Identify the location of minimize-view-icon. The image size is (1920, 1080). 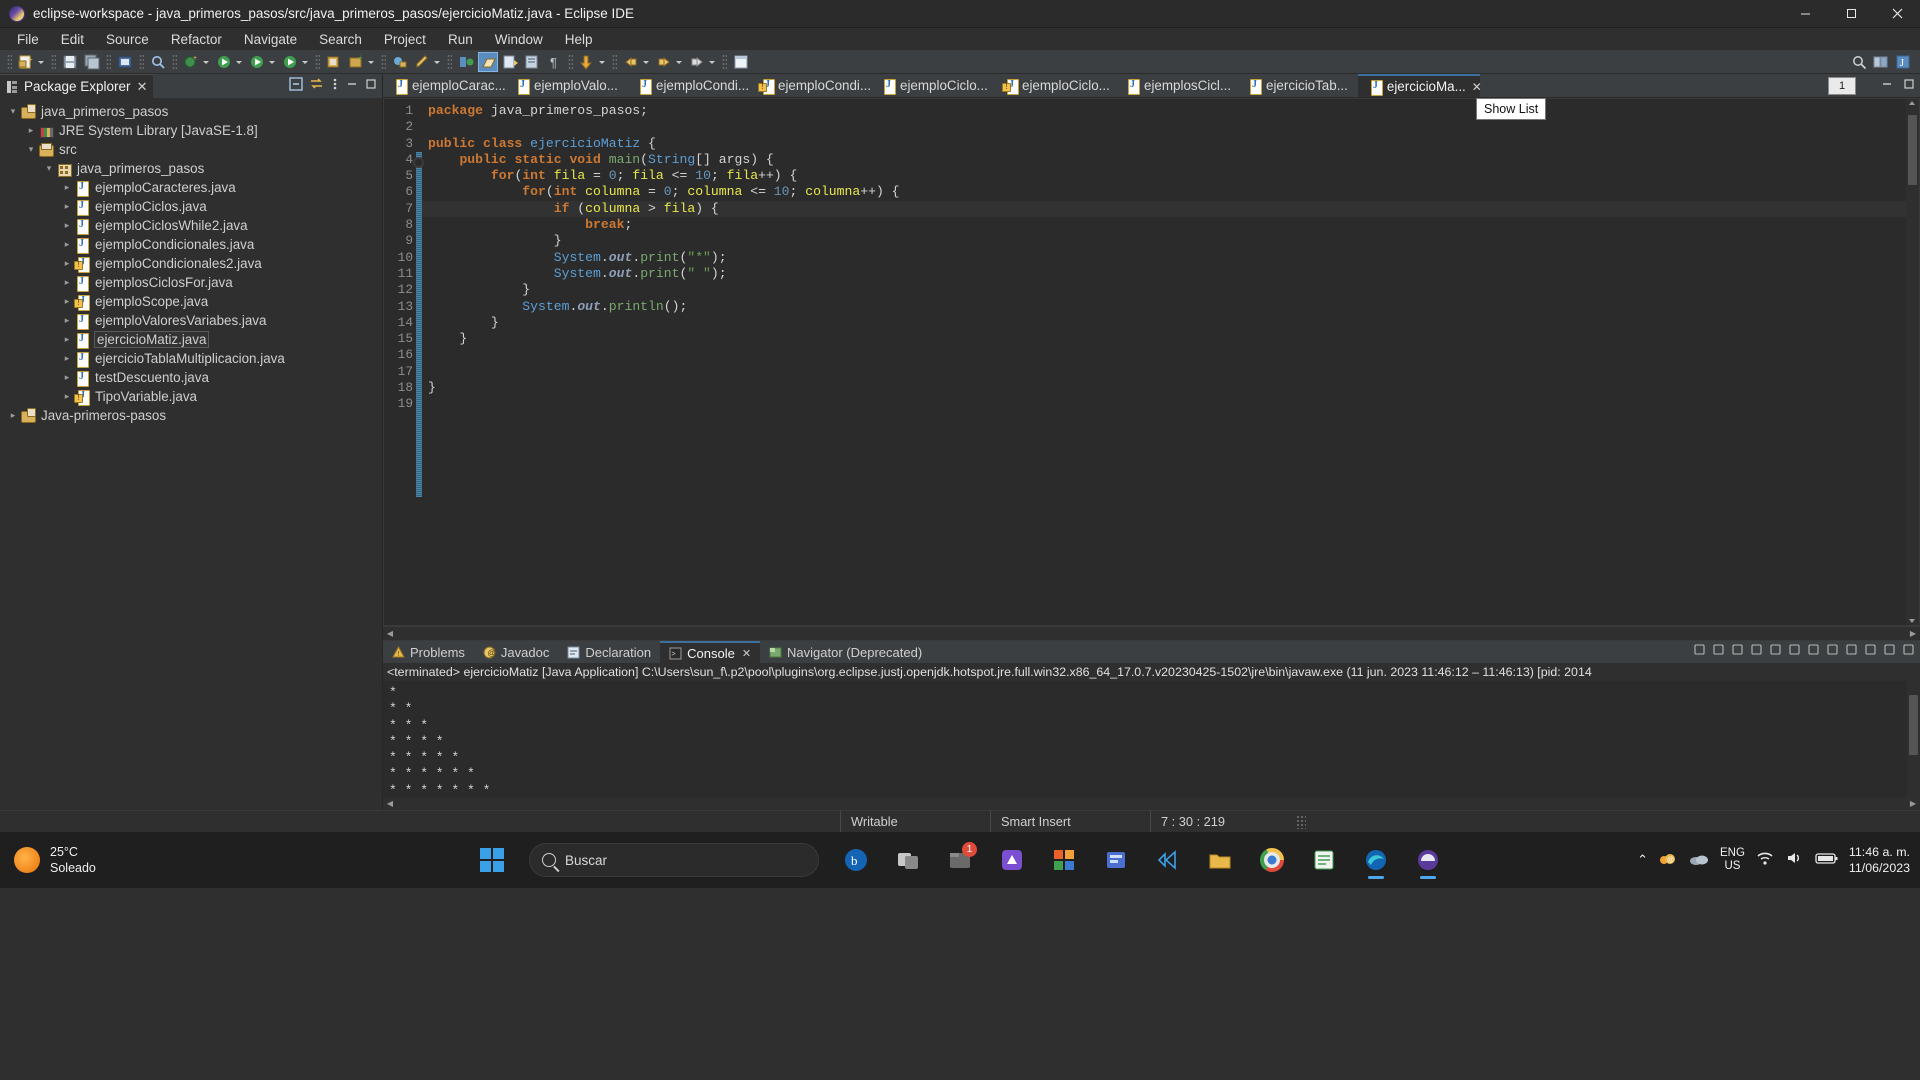
(352, 86).